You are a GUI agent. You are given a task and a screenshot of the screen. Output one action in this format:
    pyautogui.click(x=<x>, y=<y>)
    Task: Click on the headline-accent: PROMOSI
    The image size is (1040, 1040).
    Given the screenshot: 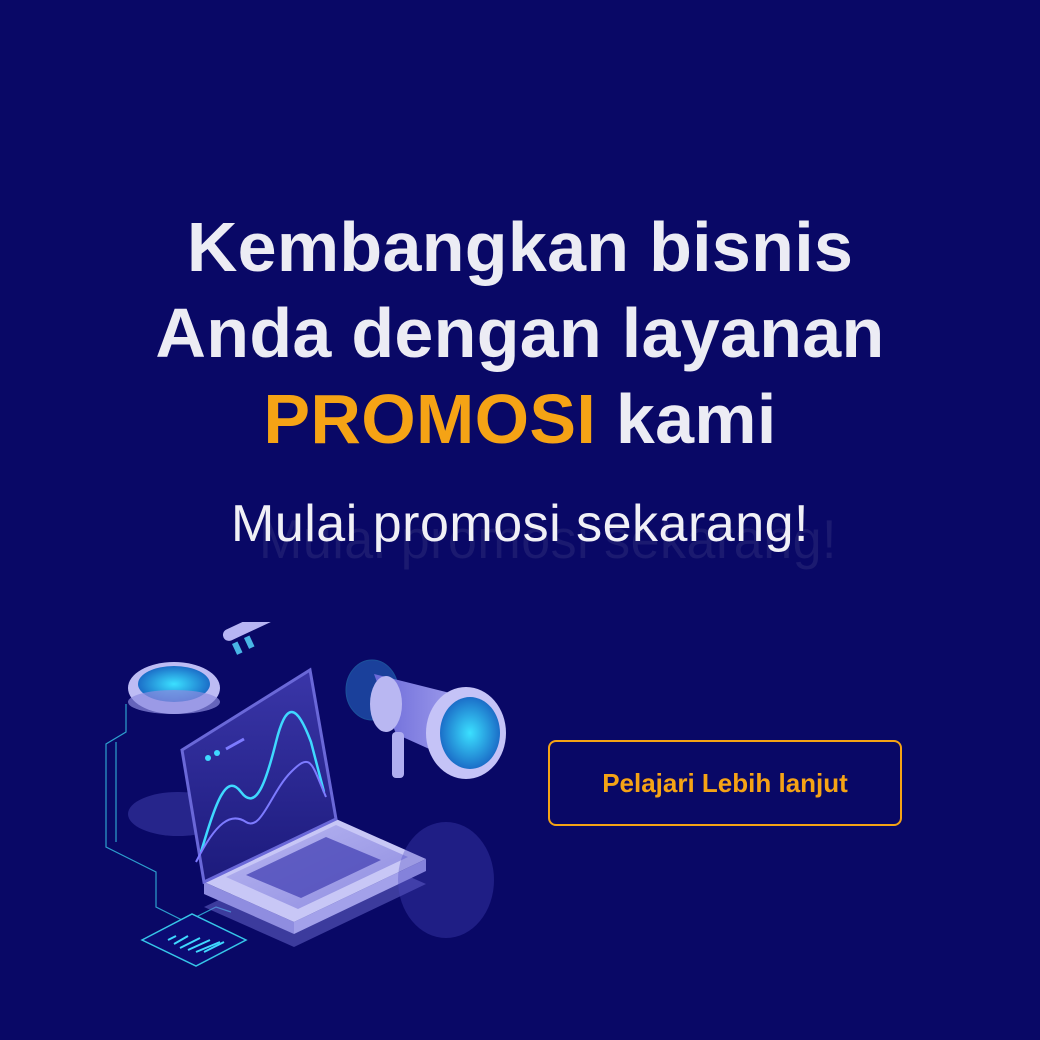 What is the action you would take?
    pyautogui.click(x=430, y=419)
    